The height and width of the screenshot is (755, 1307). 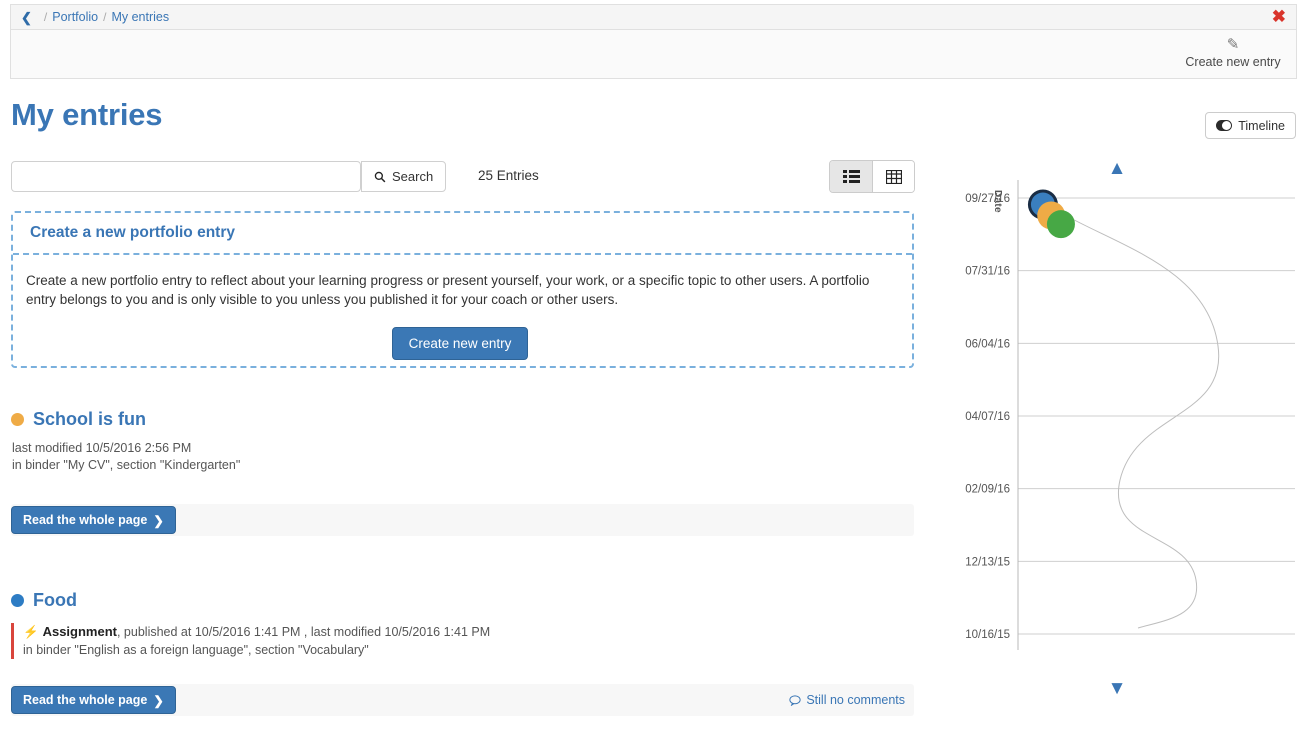 What do you see at coordinates (855, 700) in the screenshot?
I see `comments-label: Still no comments` at bounding box center [855, 700].